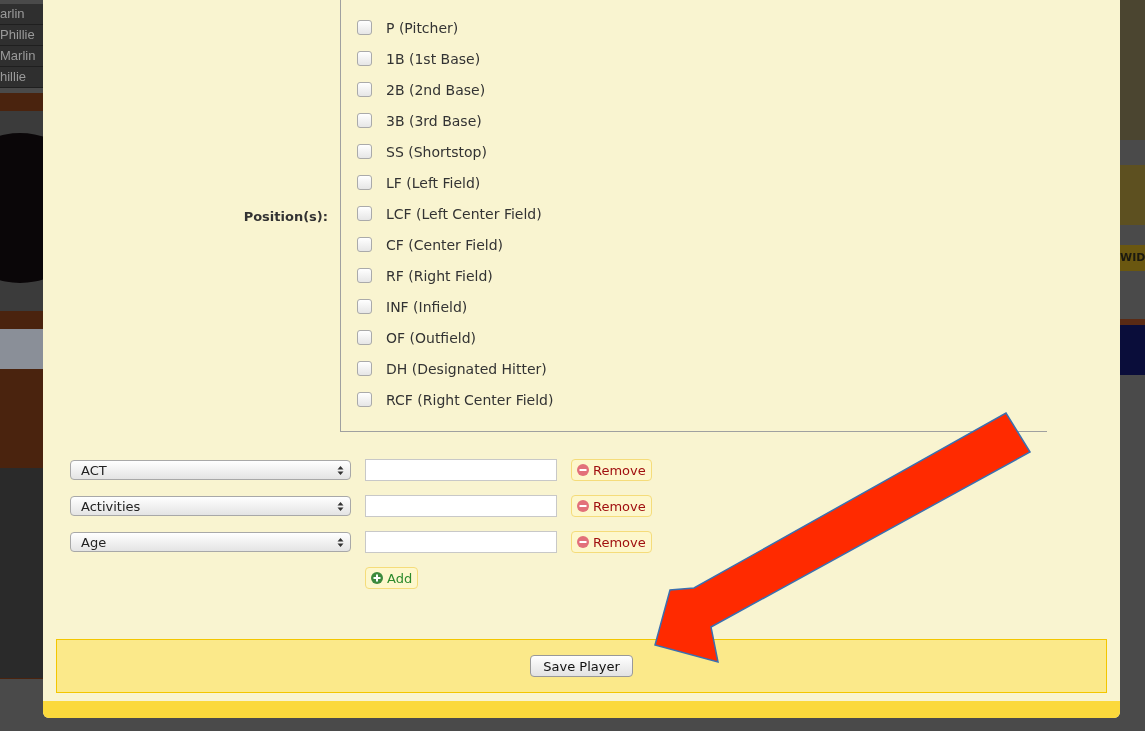  What do you see at coordinates (433, 182) in the screenshot?
I see `checkbox-label: LF (Left Field)` at bounding box center [433, 182].